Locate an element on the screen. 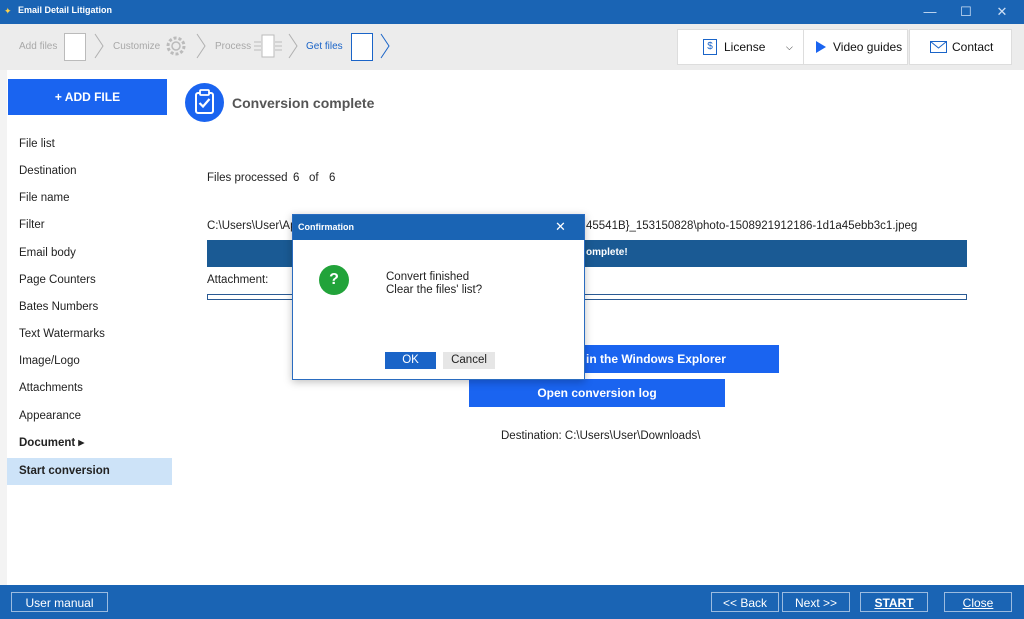 Image resolution: width=1024 pixels, height=619 pixels. close-button: Close is located at coordinates (978, 602).